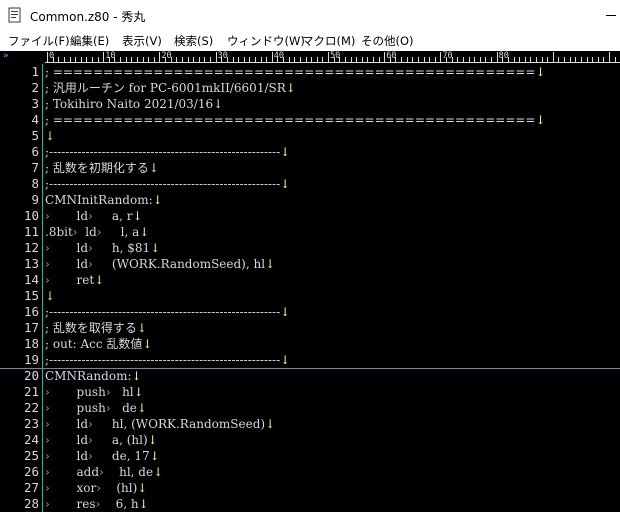 The width and height of the screenshot is (620, 512). Describe the element at coordinates (31, 359) in the screenshot. I see `line-number: 19` at that location.